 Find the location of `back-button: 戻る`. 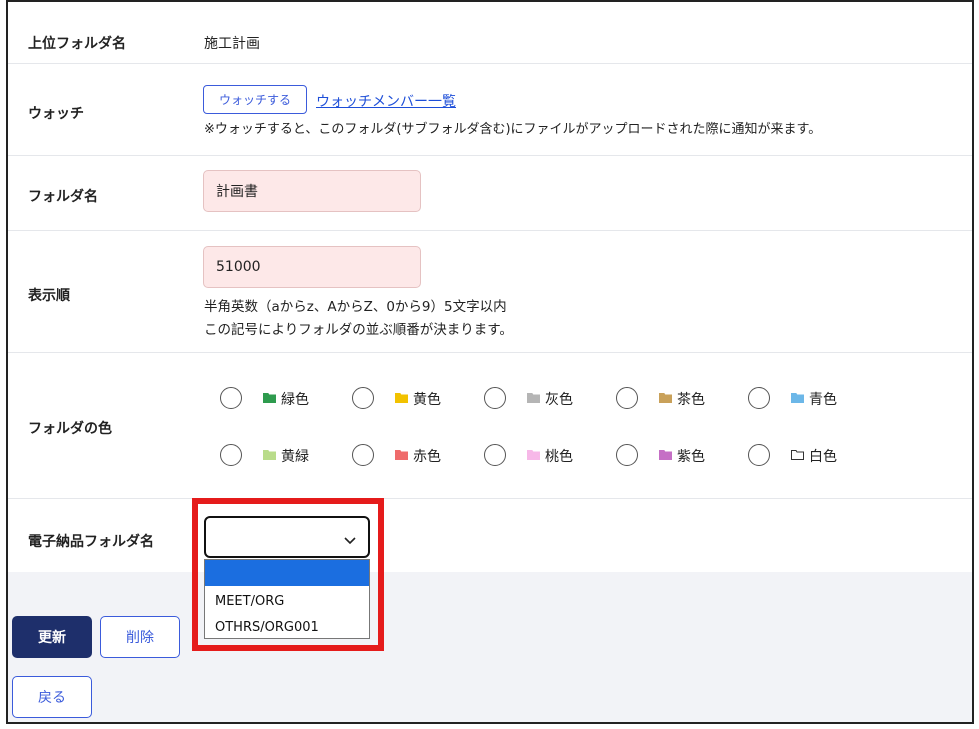

back-button: 戻る is located at coordinates (52, 697).